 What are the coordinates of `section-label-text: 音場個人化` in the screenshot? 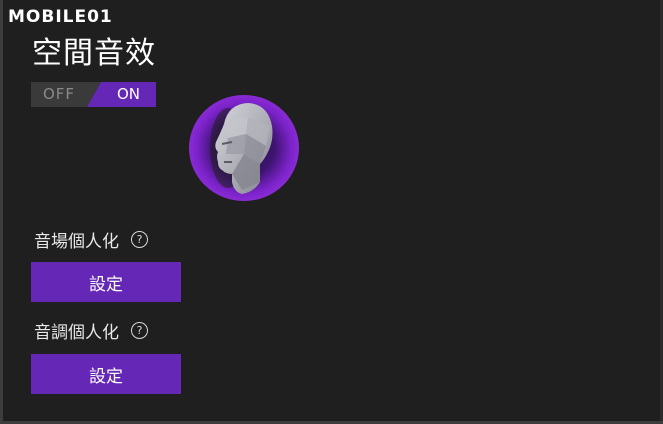 It's located at (76, 242).